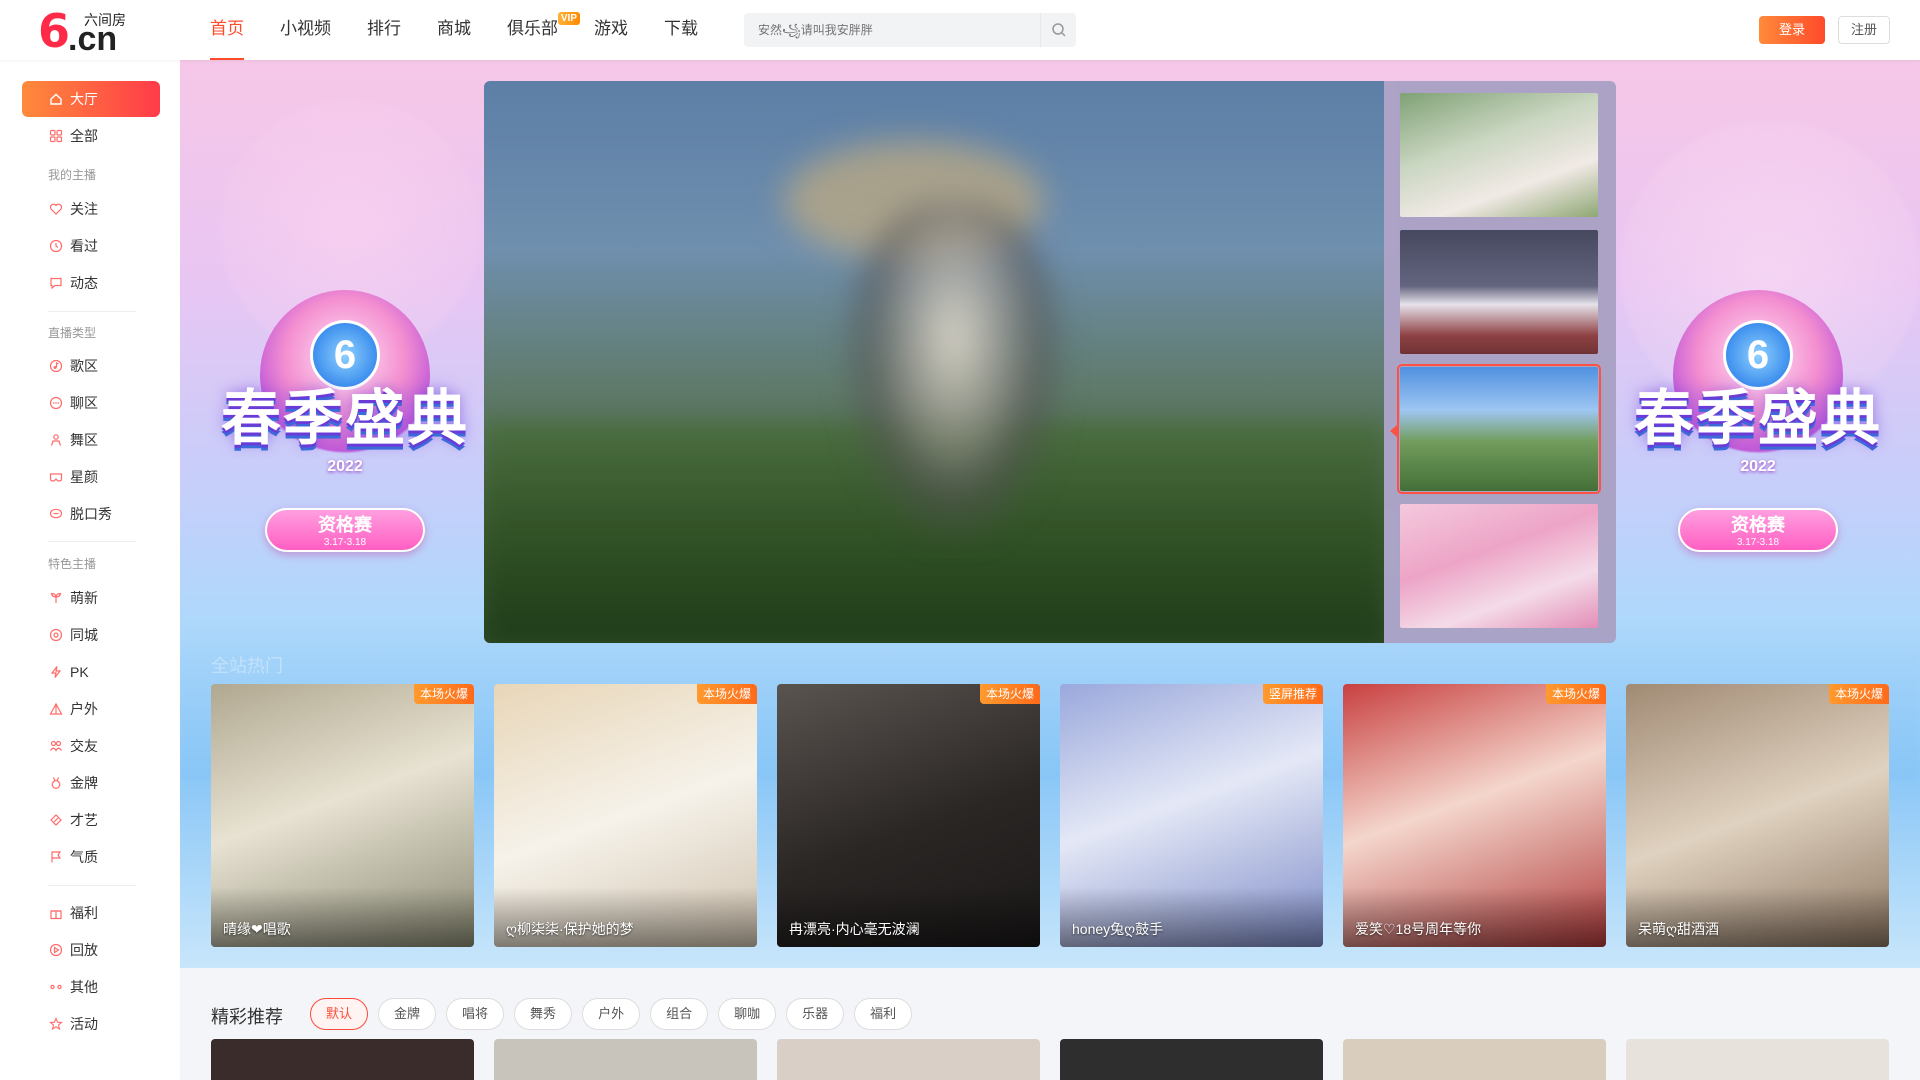 The image size is (1920, 1080). What do you see at coordinates (1058, 30) in the screenshot?
I see `search-button` at bounding box center [1058, 30].